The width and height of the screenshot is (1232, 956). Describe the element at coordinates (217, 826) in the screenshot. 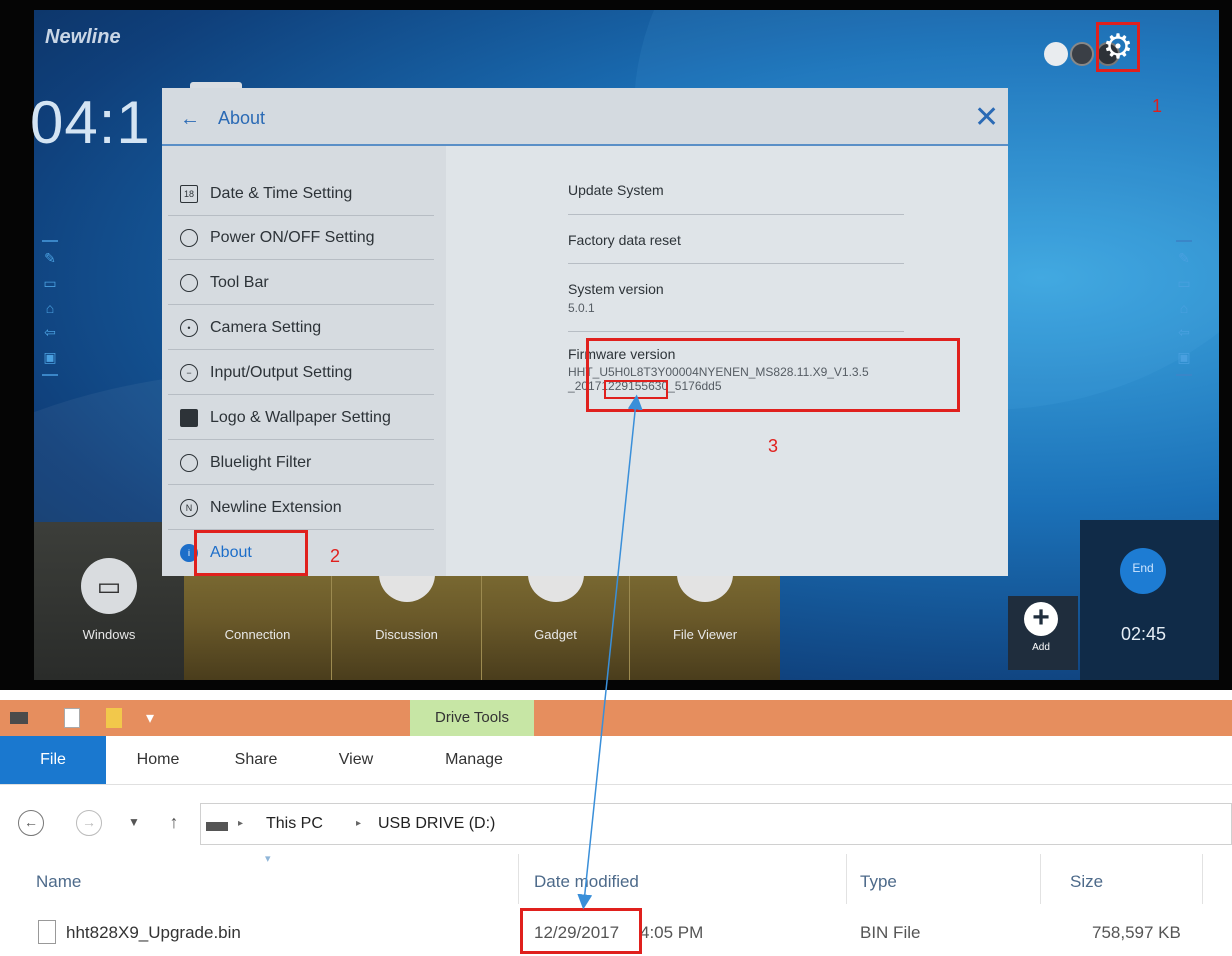

I see `drive-crumb-icon` at that location.